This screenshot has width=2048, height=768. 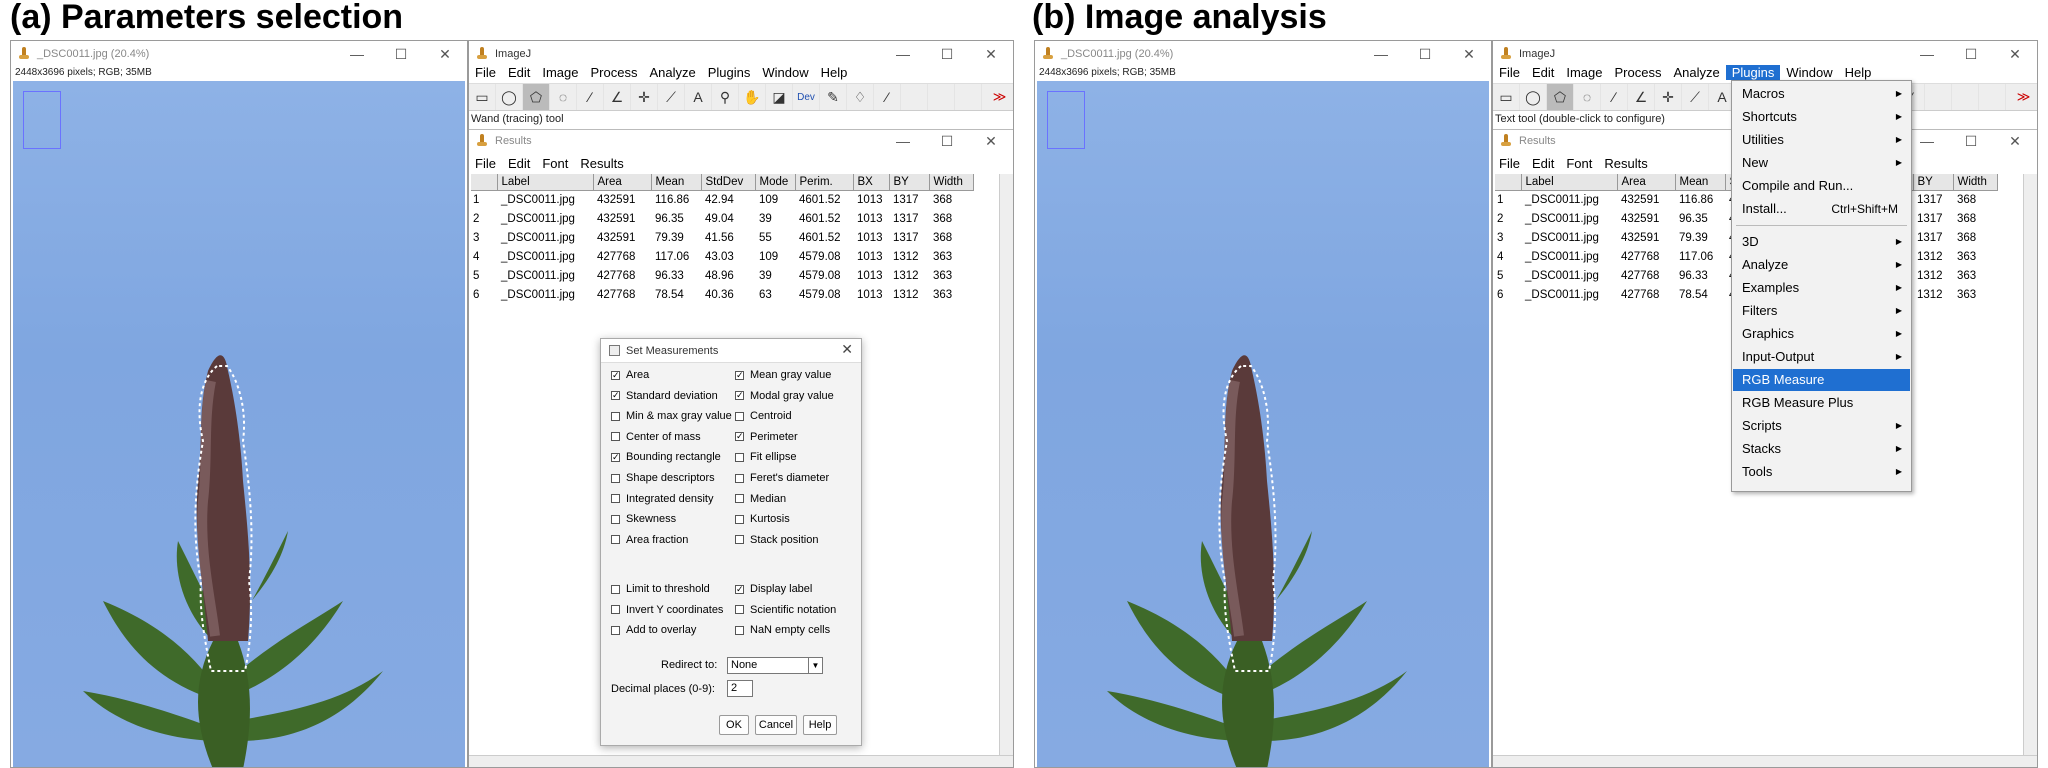 What do you see at coordinates (1543, 72) in the screenshot?
I see `menu-edit: Edit` at bounding box center [1543, 72].